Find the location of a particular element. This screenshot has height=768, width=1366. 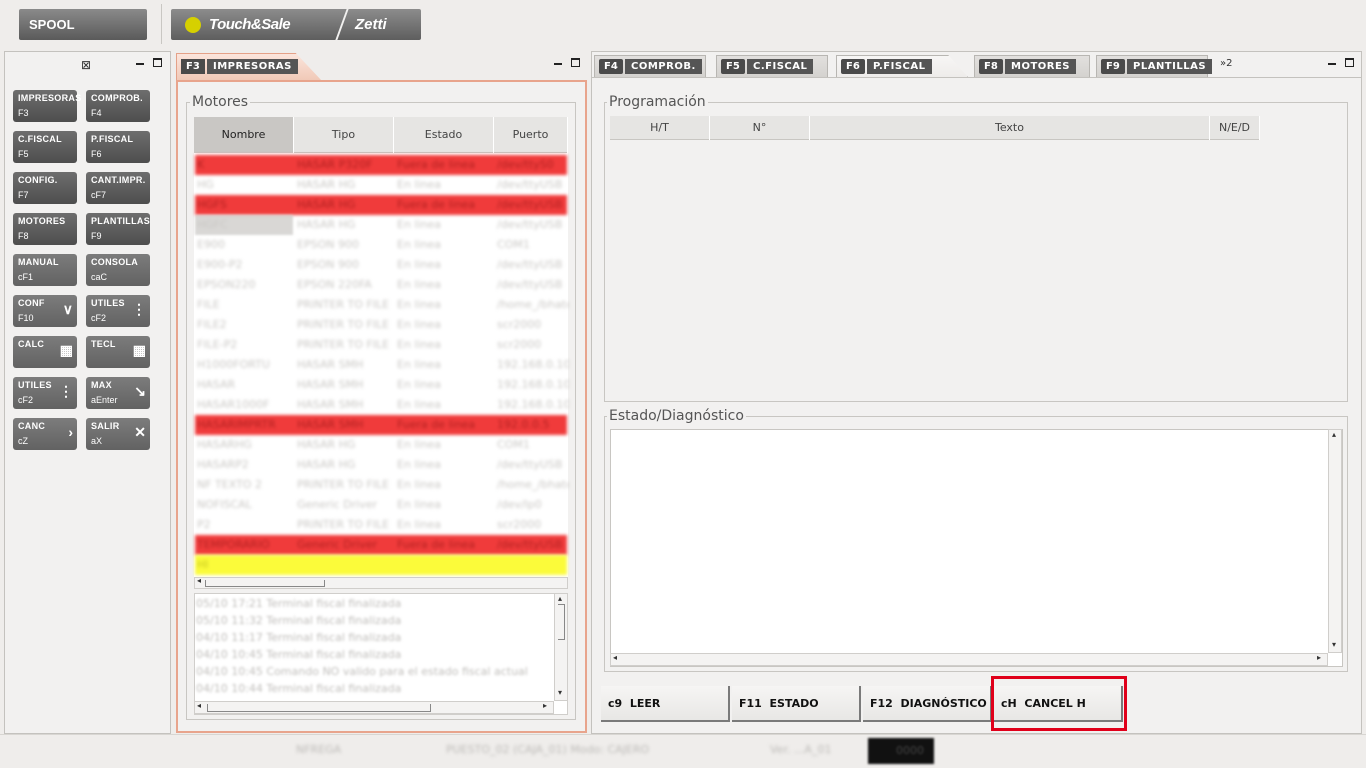

table-row: HASARHG HASAR HG En linea COM1 is located at coordinates (381, 445).